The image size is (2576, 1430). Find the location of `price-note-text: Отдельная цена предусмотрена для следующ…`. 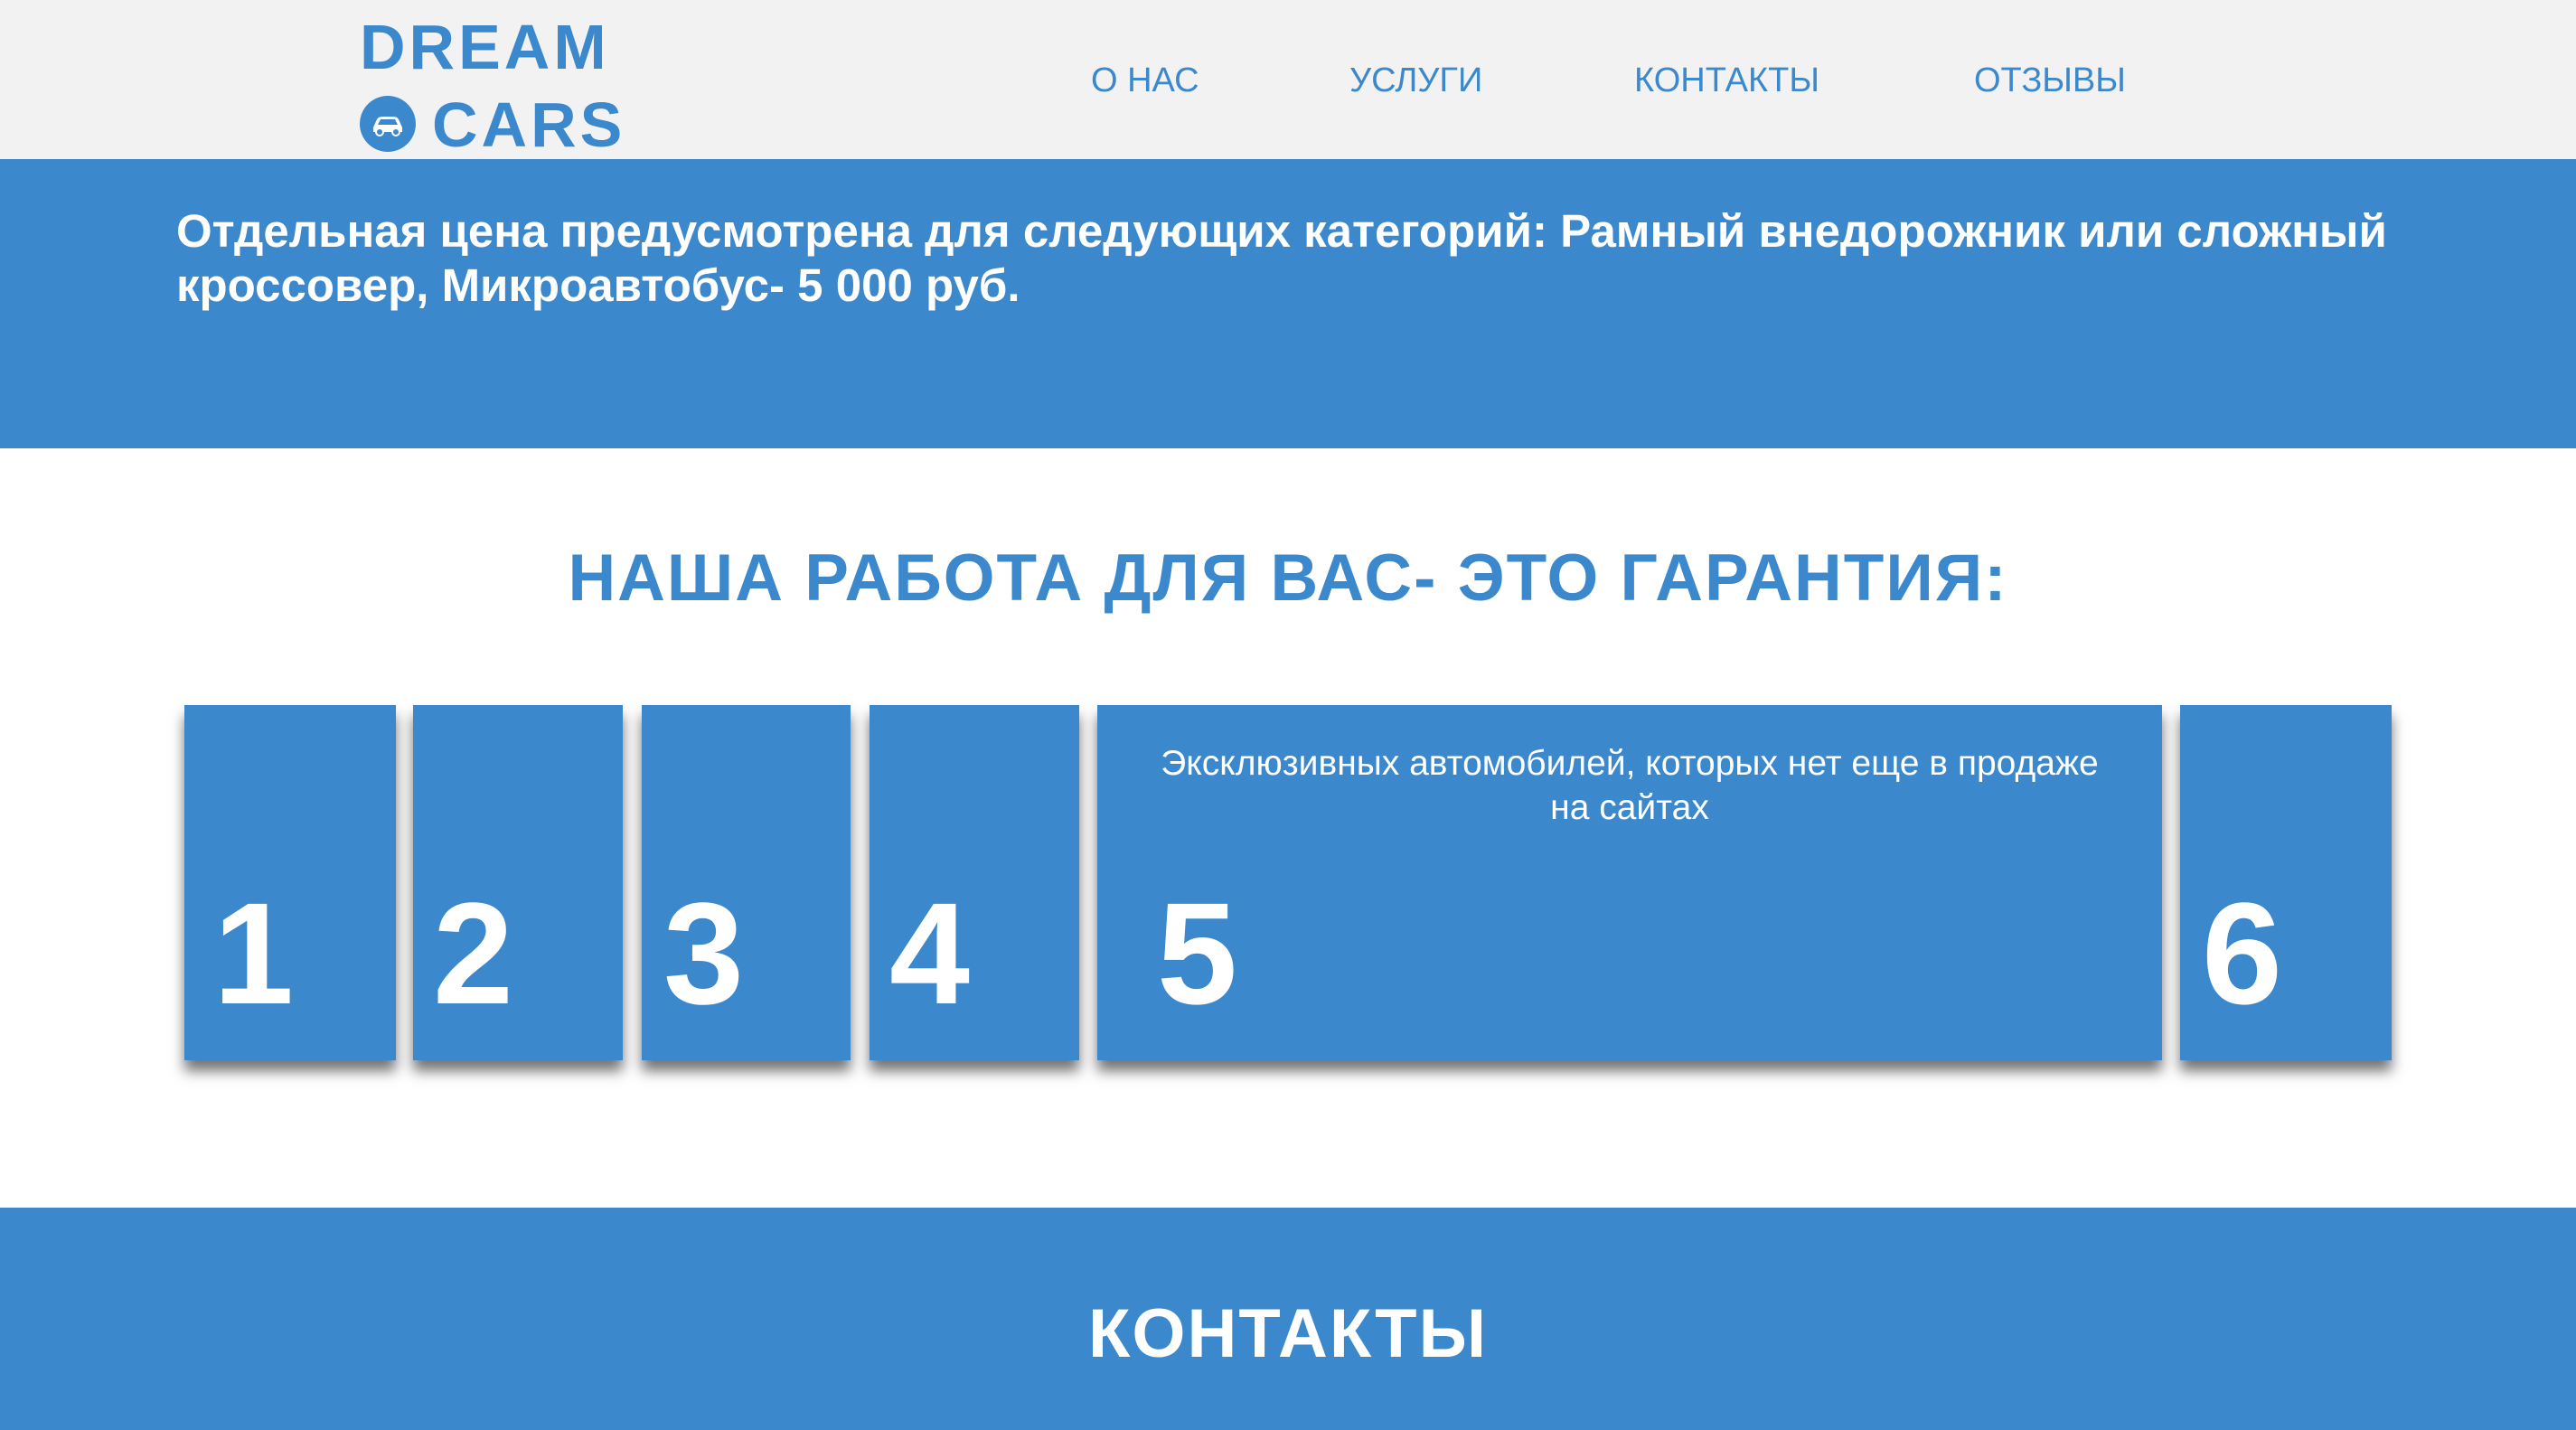

price-note-text: Отдельная цена предусмотрена для следующ… is located at coordinates (1281, 258).